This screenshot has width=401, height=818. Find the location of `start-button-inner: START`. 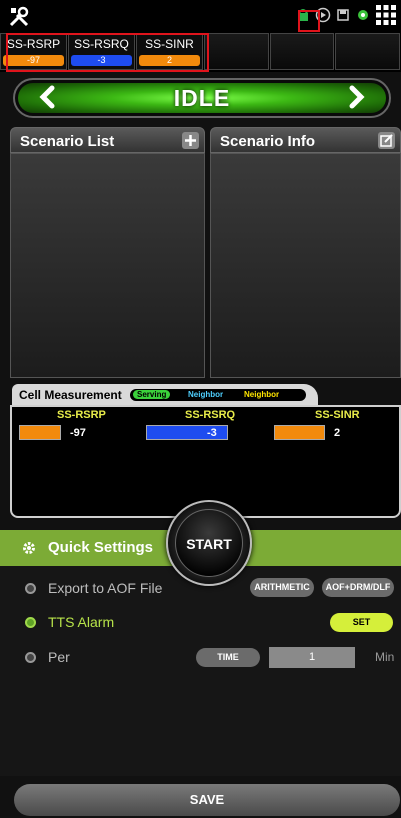

start-button-inner: START is located at coordinates (209, 543).